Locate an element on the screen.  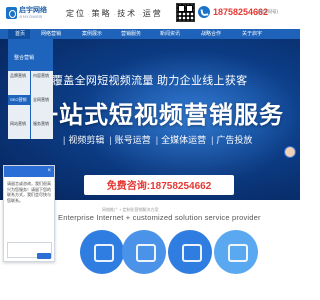
nav-item-partners: 战略合作 is located at coordinates (211, 34).